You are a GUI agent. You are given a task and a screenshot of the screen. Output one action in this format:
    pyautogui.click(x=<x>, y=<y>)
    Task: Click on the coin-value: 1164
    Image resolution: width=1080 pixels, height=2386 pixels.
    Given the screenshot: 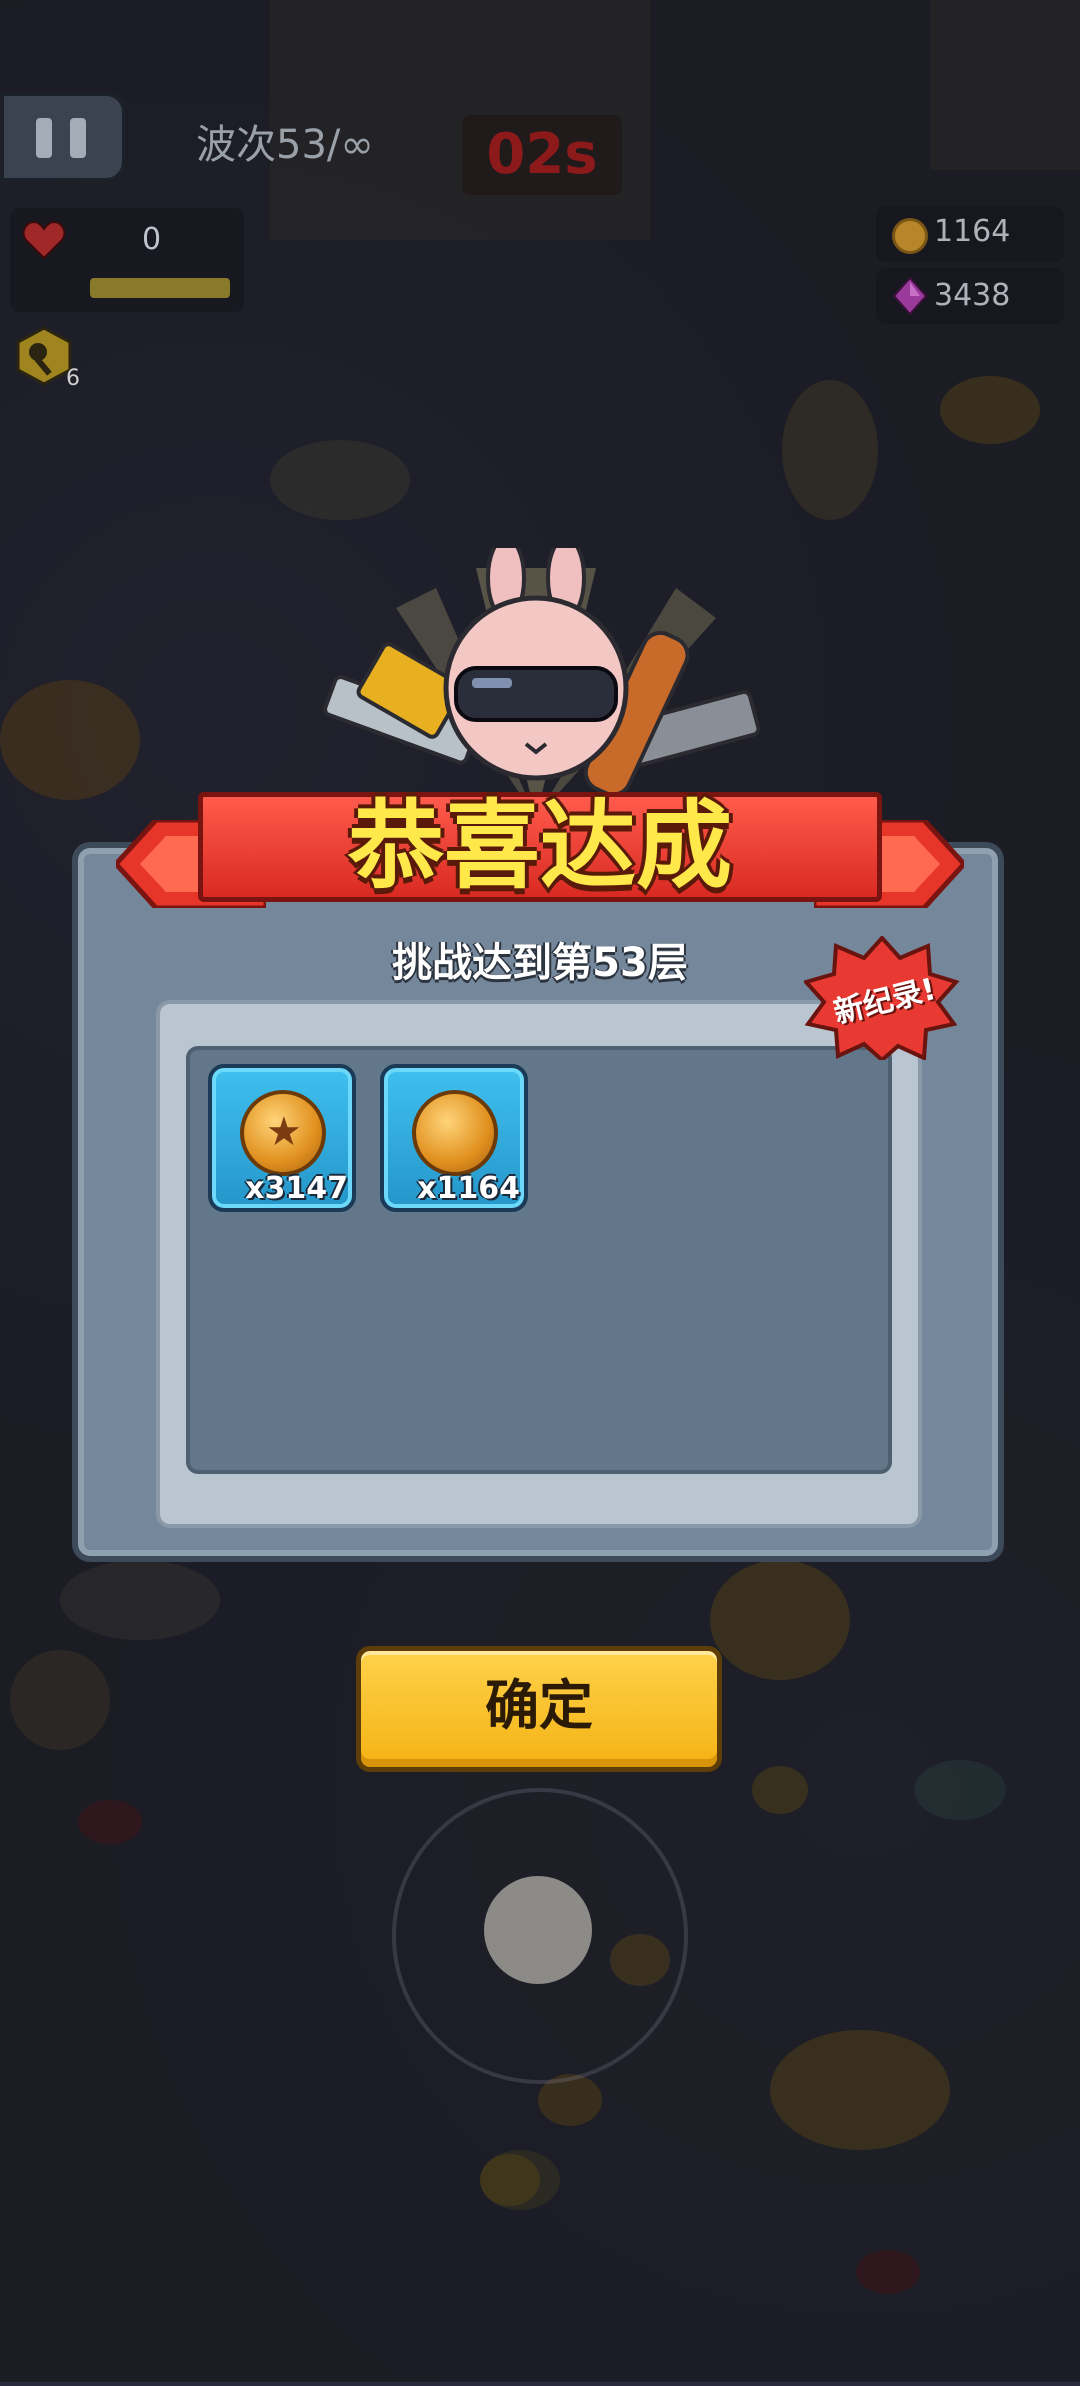 What is the action you would take?
    pyautogui.click(x=972, y=231)
    